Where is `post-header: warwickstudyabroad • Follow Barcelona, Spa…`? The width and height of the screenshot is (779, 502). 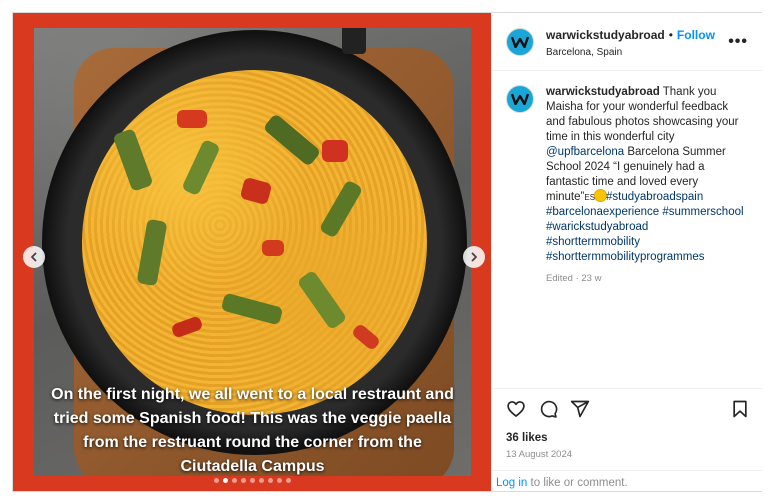
post-header: warwickstudyabroad • Follow Barcelona, Spa… is located at coordinates (627, 42).